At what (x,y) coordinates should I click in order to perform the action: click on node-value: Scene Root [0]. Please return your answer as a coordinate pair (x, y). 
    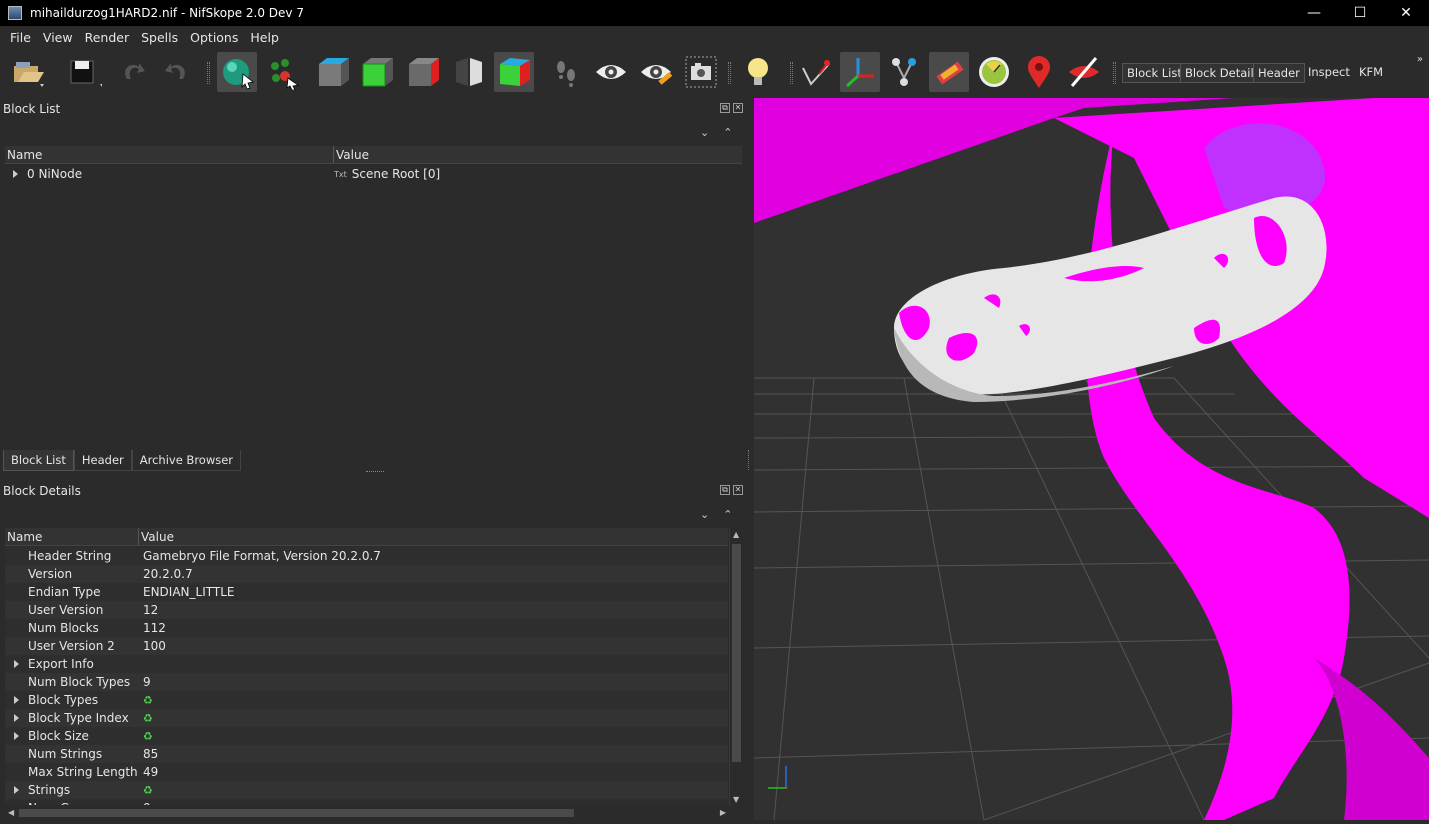
    Looking at the image, I should click on (396, 174).